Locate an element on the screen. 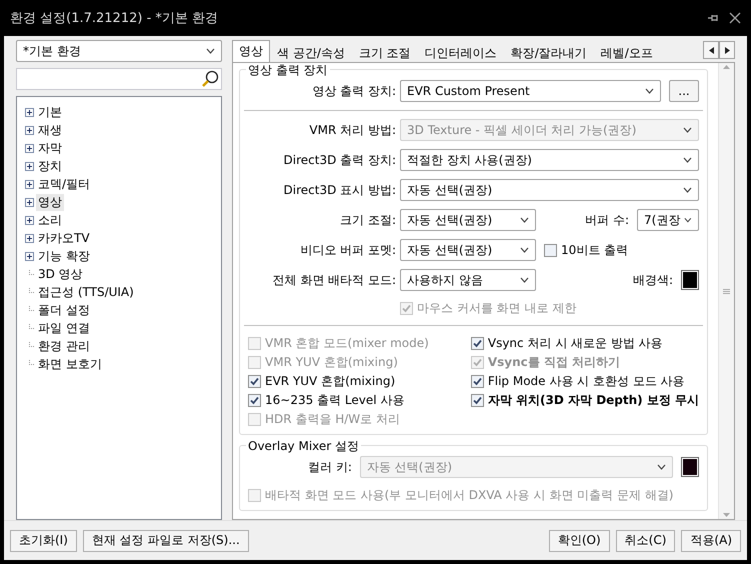 The width and height of the screenshot is (751, 564). tree-item: 3D 영상 is located at coordinates (60, 274).